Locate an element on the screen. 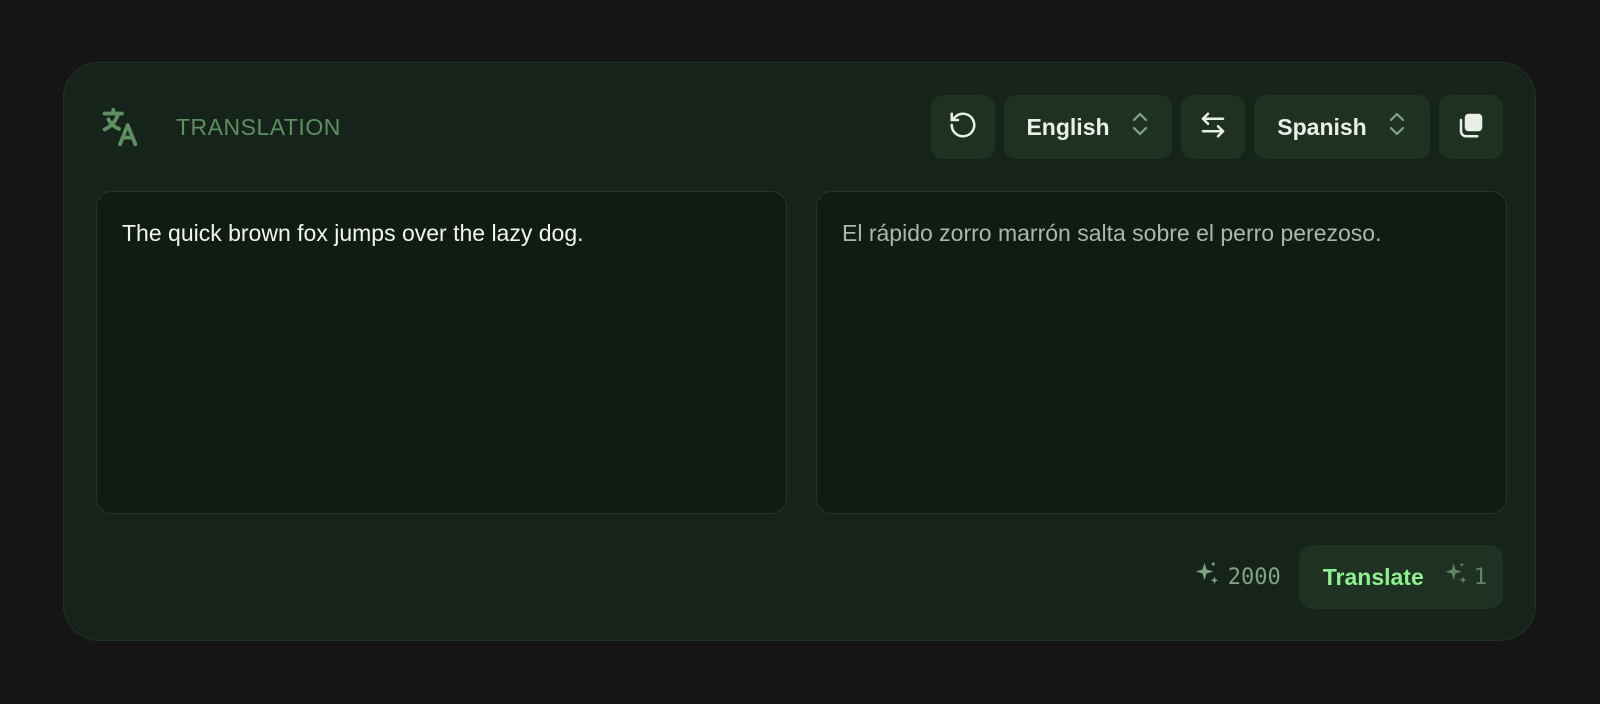 Image resolution: width=1600 pixels, height=704 pixels. translate-cost-value: 1 is located at coordinates (1480, 577).